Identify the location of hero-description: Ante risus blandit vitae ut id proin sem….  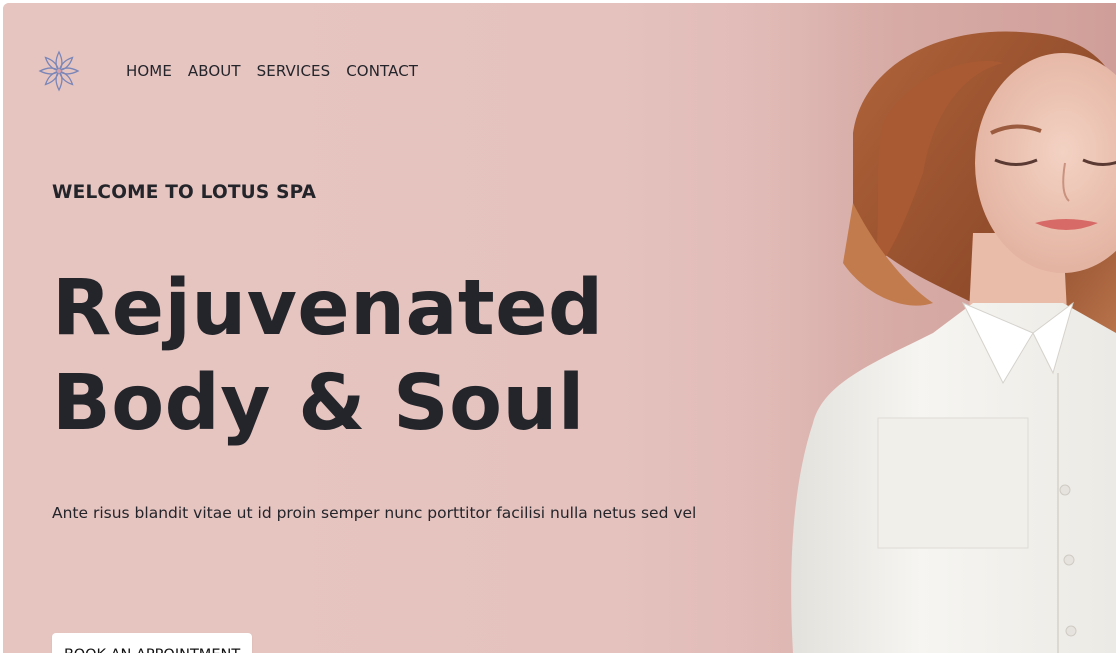
(374, 513).